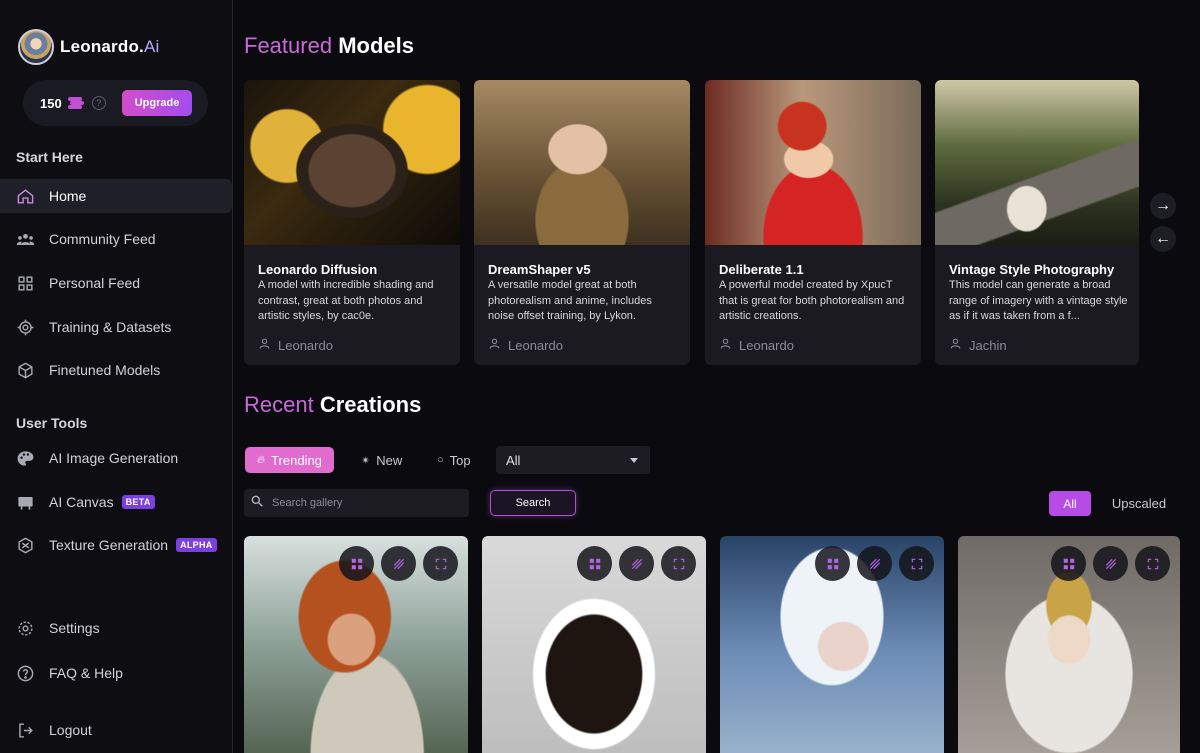 The width and height of the screenshot is (1200, 753). I want to click on sidebar-item-label: Community Feed, so click(102, 239).